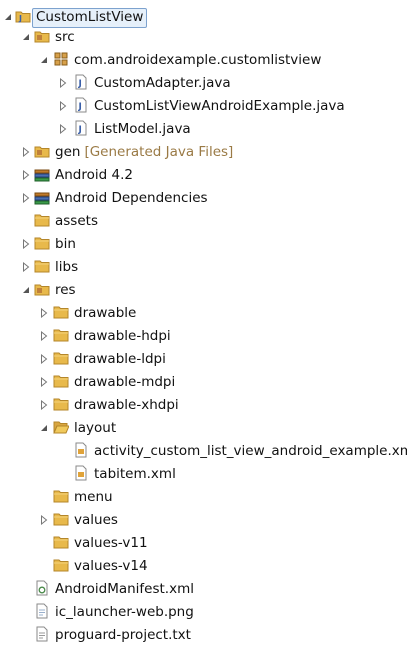 This screenshot has height=647, width=407. Describe the element at coordinates (203, 290) in the screenshot. I see `tree-item-res: res` at that location.